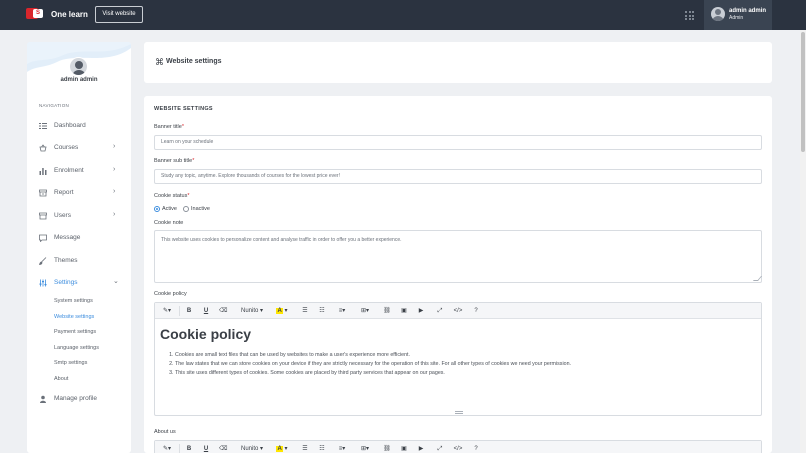 The height and width of the screenshot is (453, 806). Describe the element at coordinates (64, 192) in the screenshot. I see `sidebar-item-label: Report` at that location.